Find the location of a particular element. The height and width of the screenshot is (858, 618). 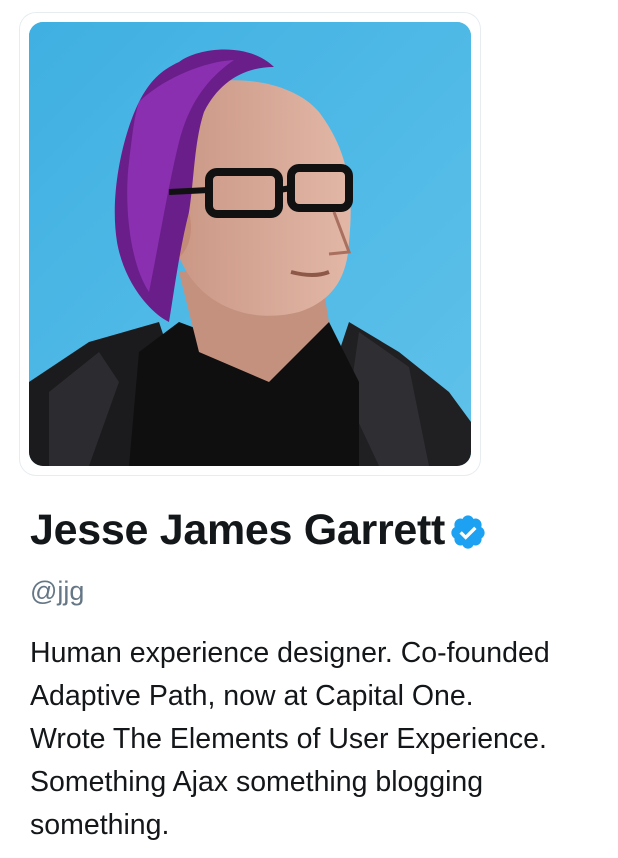

verified-badge-icon is located at coordinates (468, 532).